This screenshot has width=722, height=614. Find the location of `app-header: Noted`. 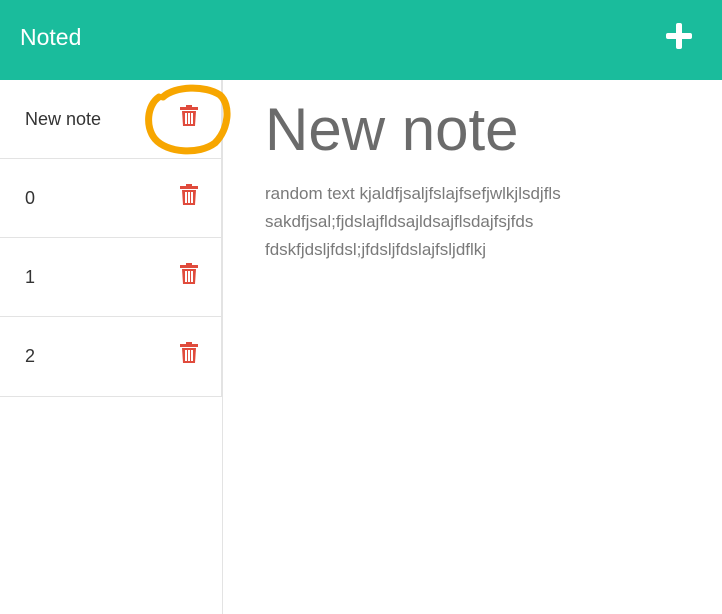

app-header: Noted is located at coordinates (361, 40).